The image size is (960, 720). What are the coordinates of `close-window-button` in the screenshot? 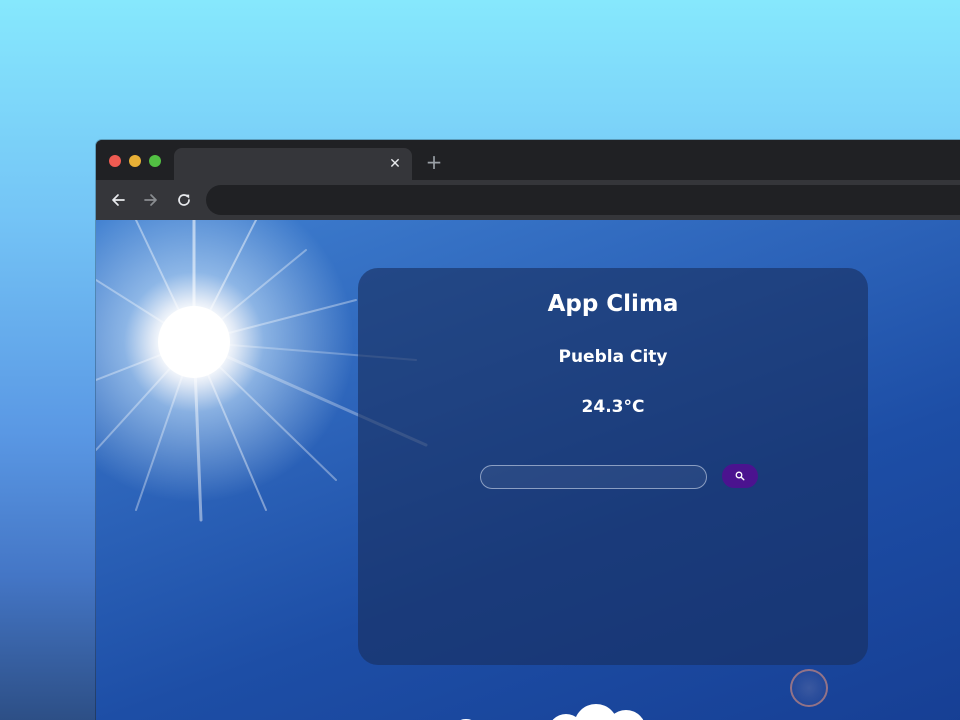 It's located at (115, 161).